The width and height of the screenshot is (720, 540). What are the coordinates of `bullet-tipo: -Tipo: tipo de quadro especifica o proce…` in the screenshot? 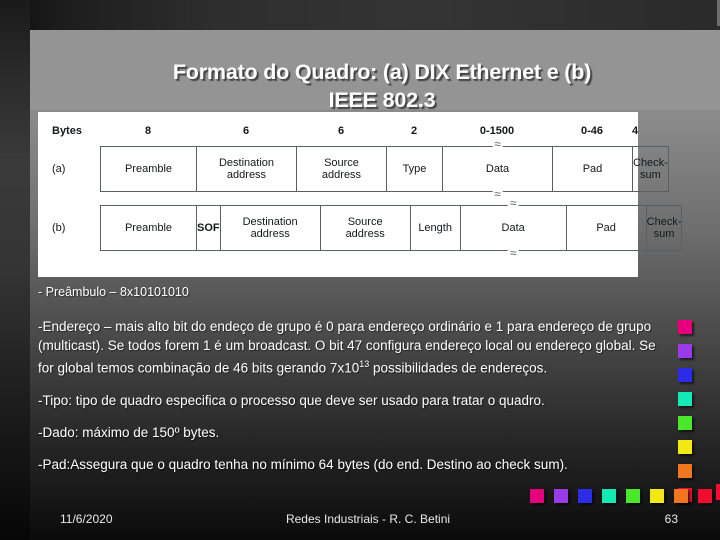 It's located at (291, 400).